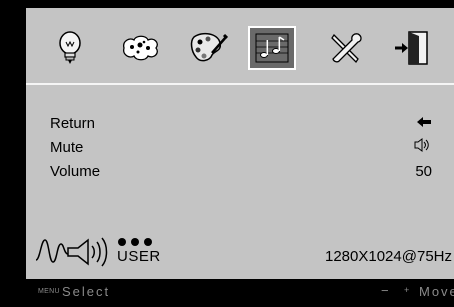  What do you see at coordinates (385, 290) in the screenshot?
I see `minus-key-hint: −` at bounding box center [385, 290].